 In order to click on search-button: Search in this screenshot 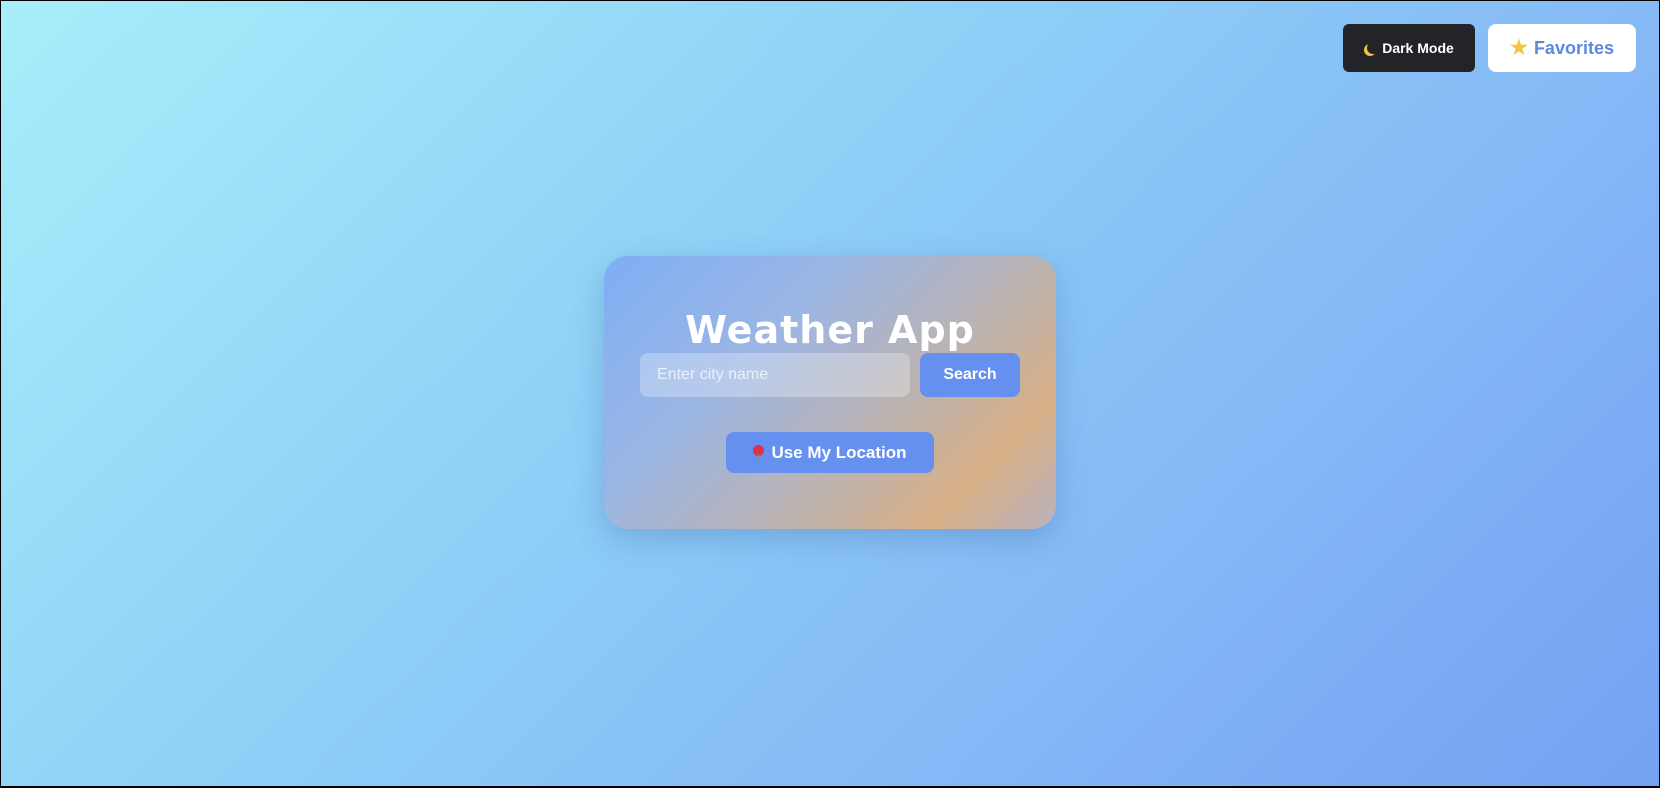, I will do `click(970, 375)`.